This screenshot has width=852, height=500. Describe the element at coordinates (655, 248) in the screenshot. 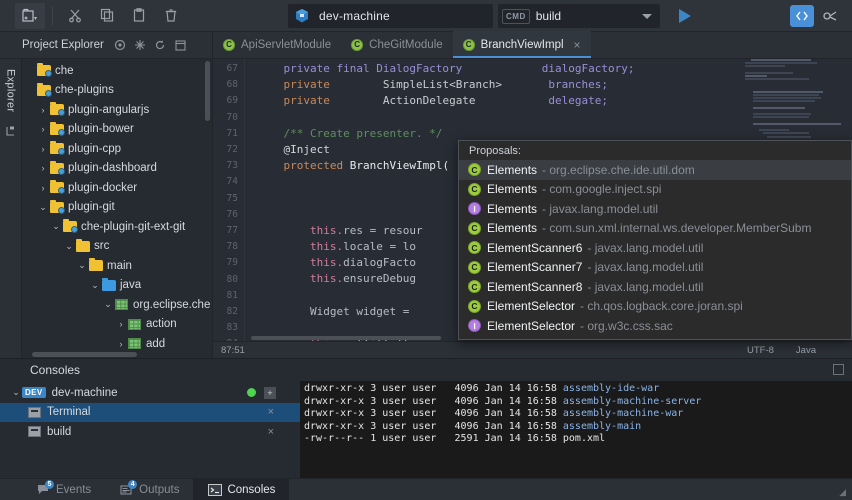

I see `proposal-item: C ElementScanner6 - javax.lang.model.util` at that location.